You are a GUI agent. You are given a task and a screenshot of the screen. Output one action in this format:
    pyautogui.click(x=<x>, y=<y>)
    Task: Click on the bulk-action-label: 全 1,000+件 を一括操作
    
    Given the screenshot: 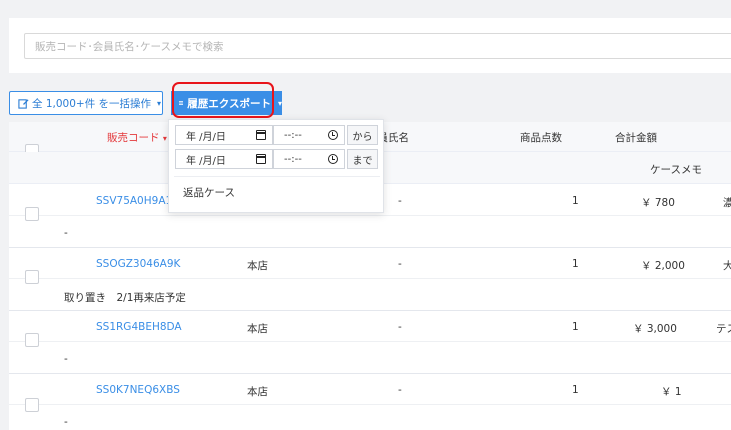 What is the action you would take?
    pyautogui.click(x=92, y=103)
    